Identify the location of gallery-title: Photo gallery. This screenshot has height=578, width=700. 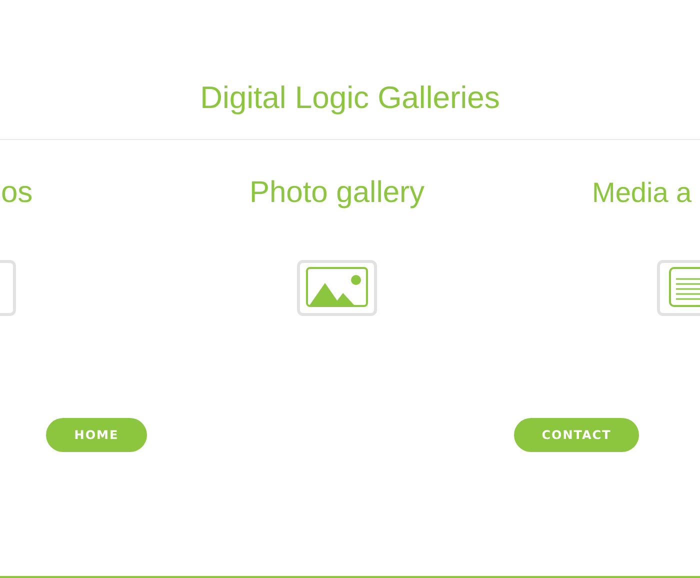
(337, 193).